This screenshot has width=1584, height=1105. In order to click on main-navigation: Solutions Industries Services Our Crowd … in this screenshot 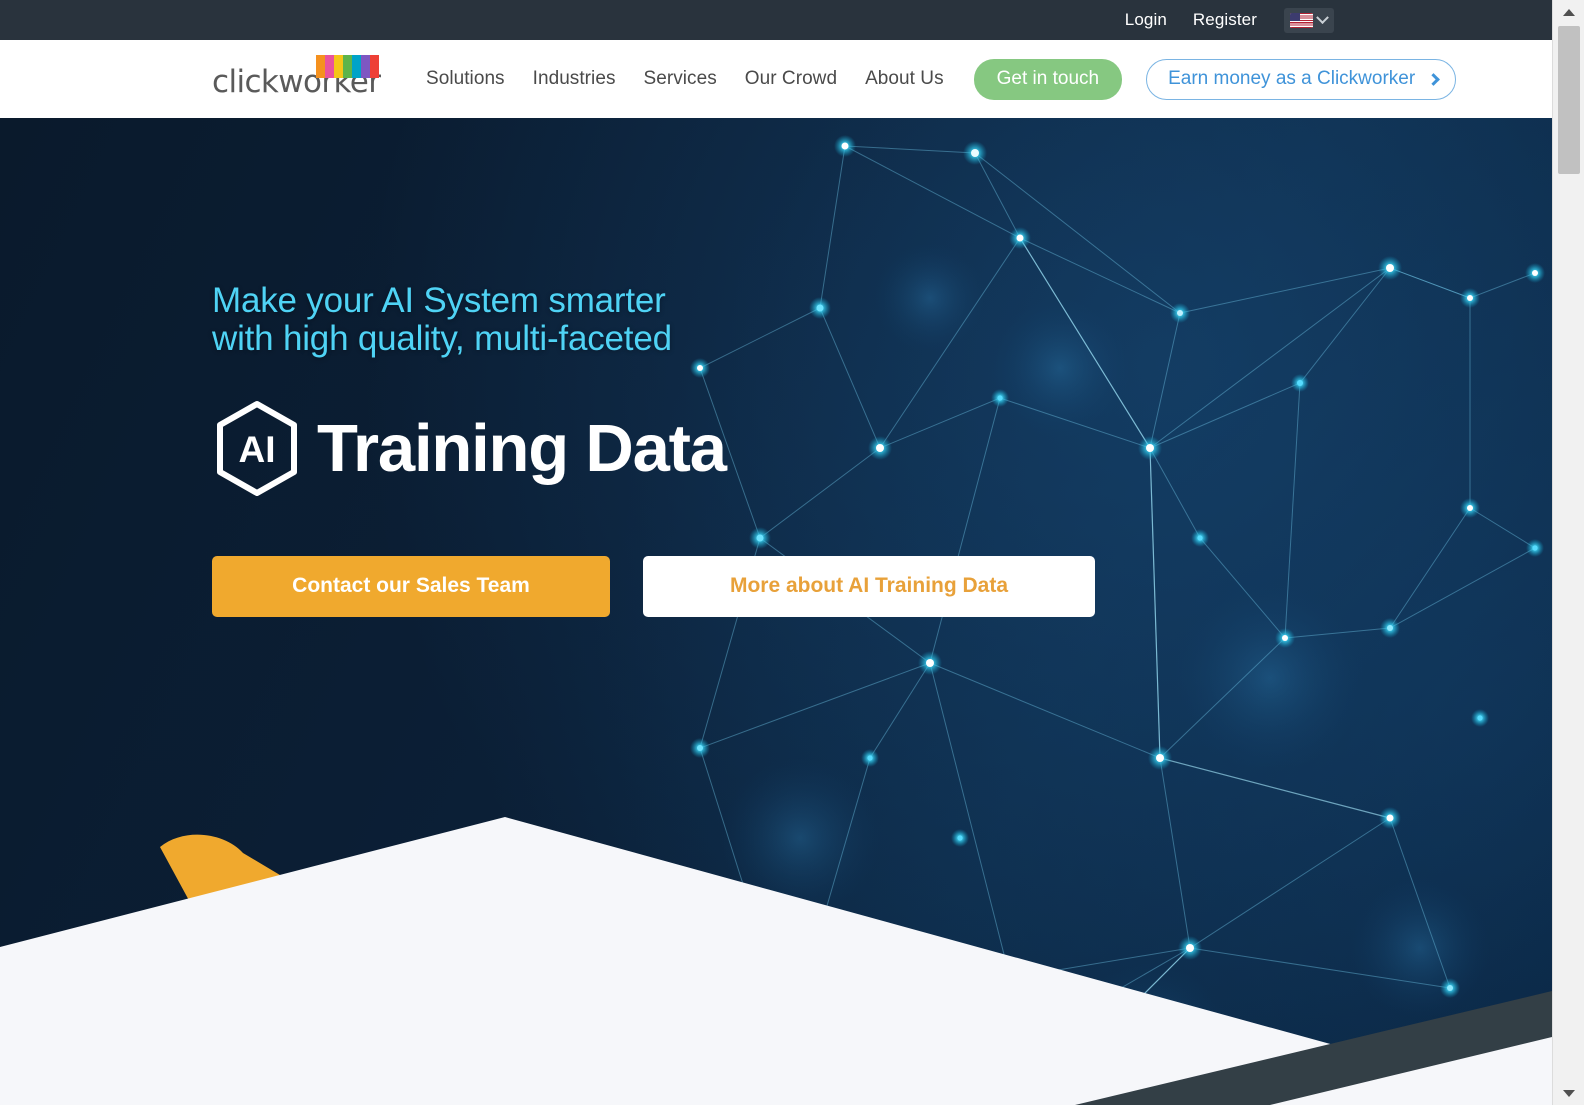, I will do `click(685, 79)`.